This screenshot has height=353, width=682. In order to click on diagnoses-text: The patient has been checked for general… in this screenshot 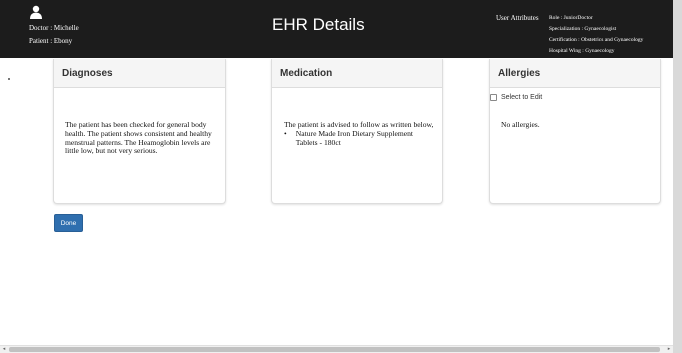, I will do `click(138, 138)`.